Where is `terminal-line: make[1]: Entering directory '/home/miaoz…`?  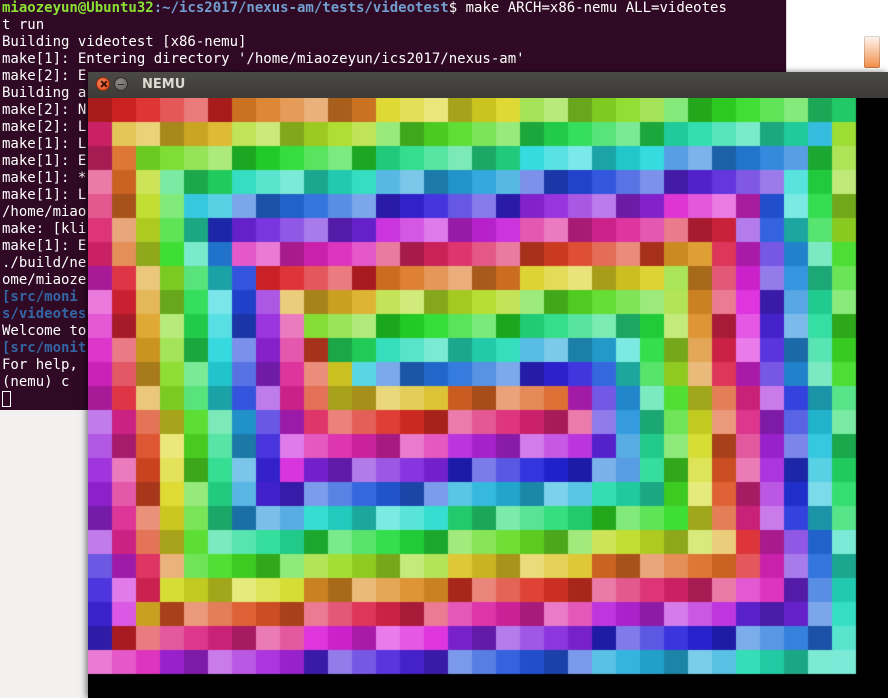
terminal-line: make[1]: Entering directory '/home/miaoz… is located at coordinates (263, 59).